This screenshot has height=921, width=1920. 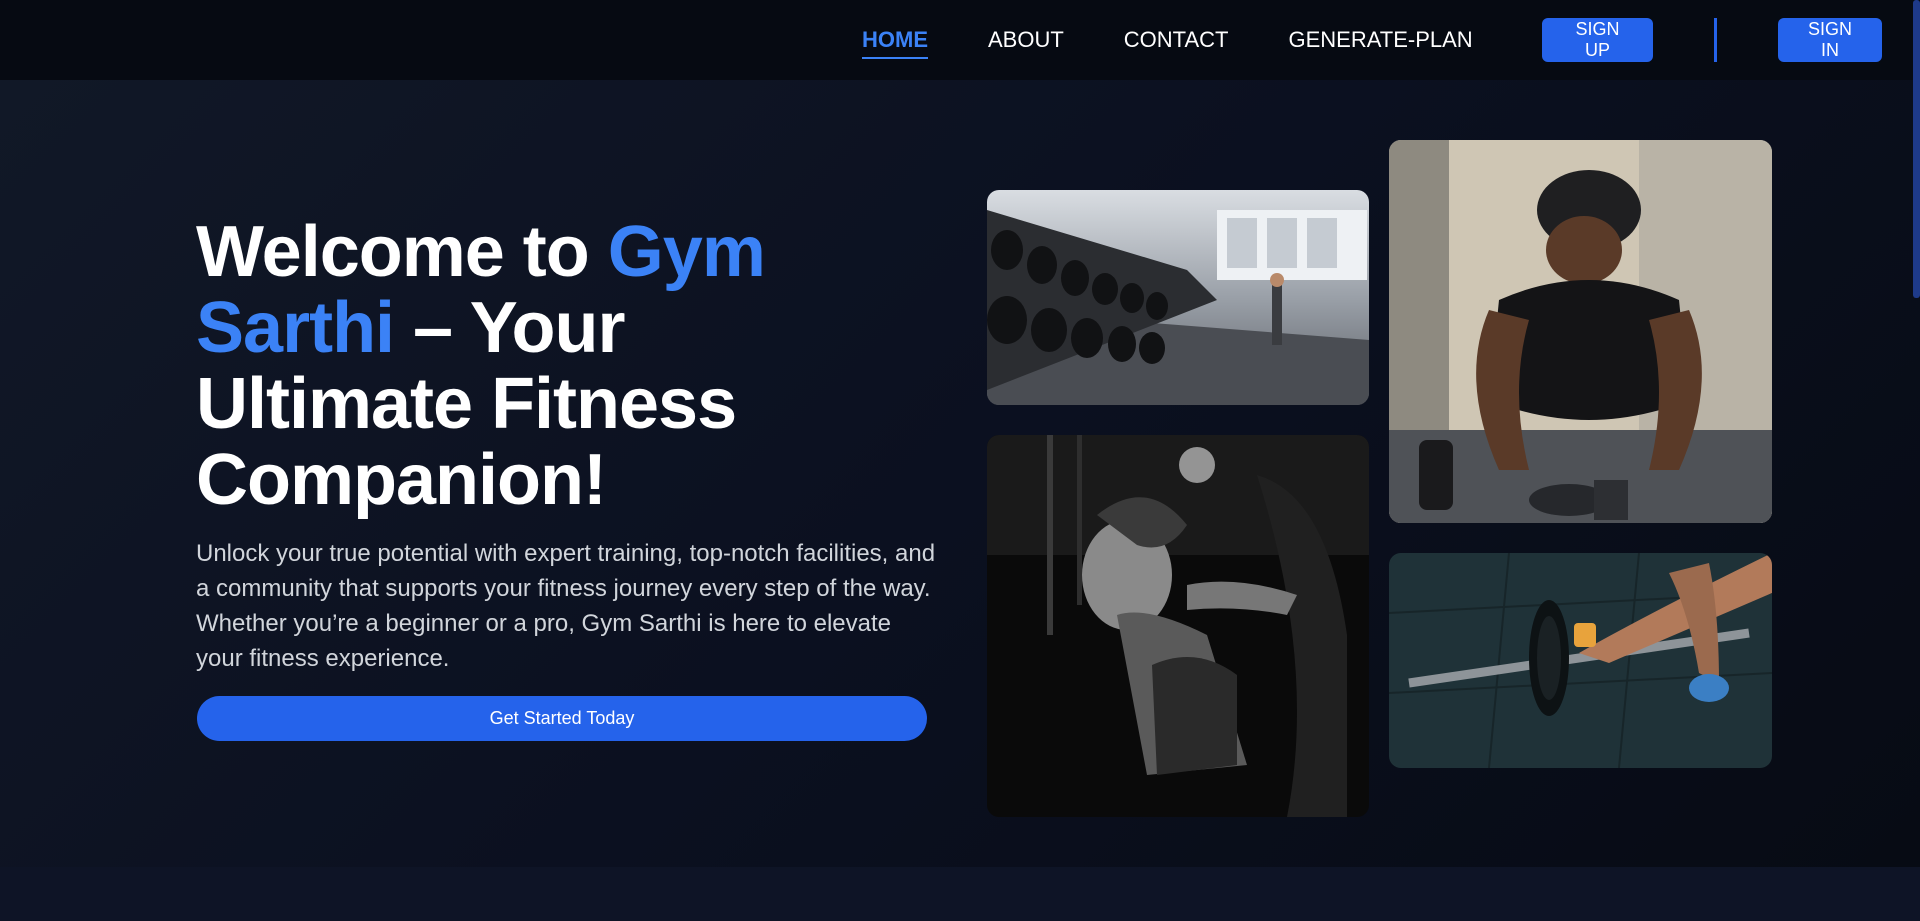 I want to click on page-scrollbar, so click(x=1916, y=149).